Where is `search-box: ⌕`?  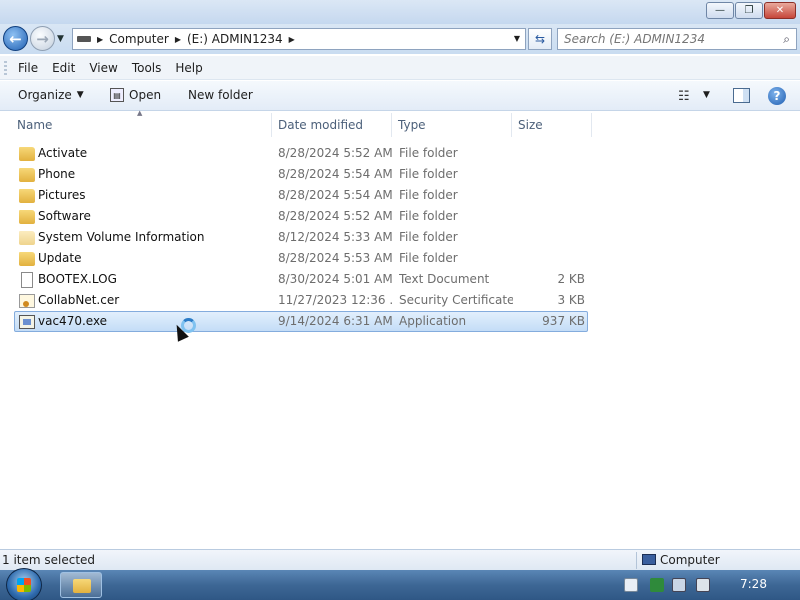
search-box: ⌕ is located at coordinates (677, 39).